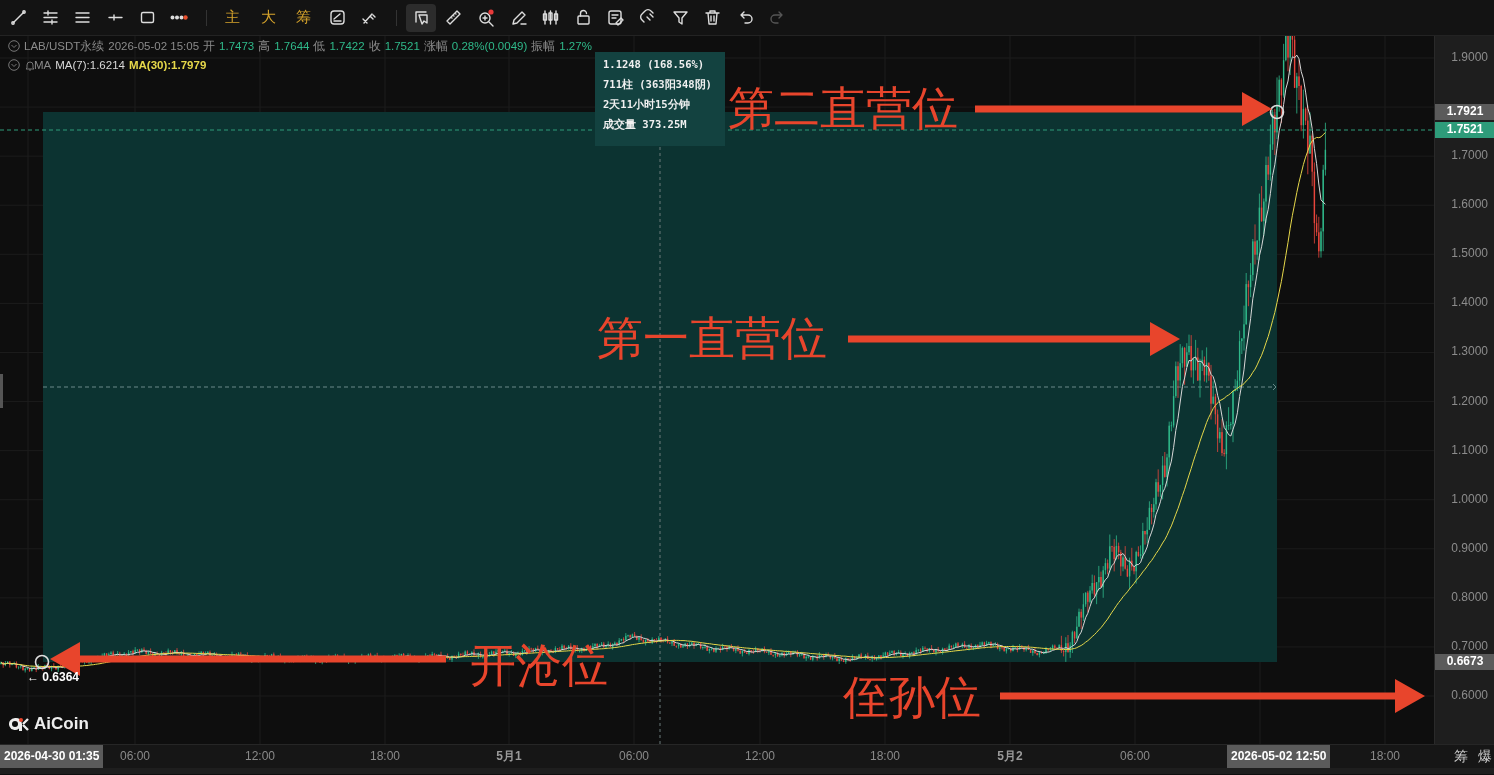  I want to click on zoom-icon, so click(486, 17).